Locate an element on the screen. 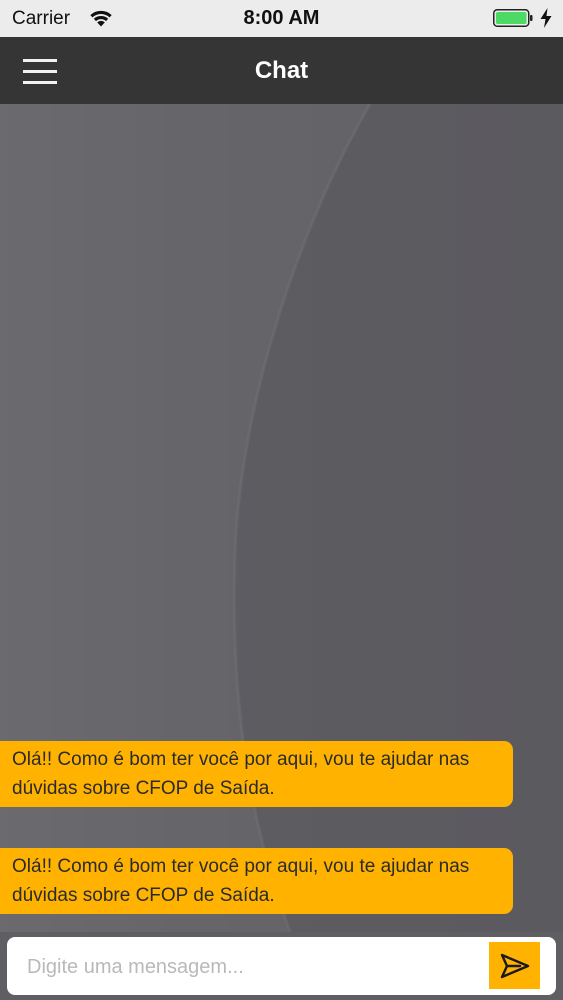 This screenshot has height=1000, width=563. status-time: 8:00 AM is located at coordinates (281, 18).